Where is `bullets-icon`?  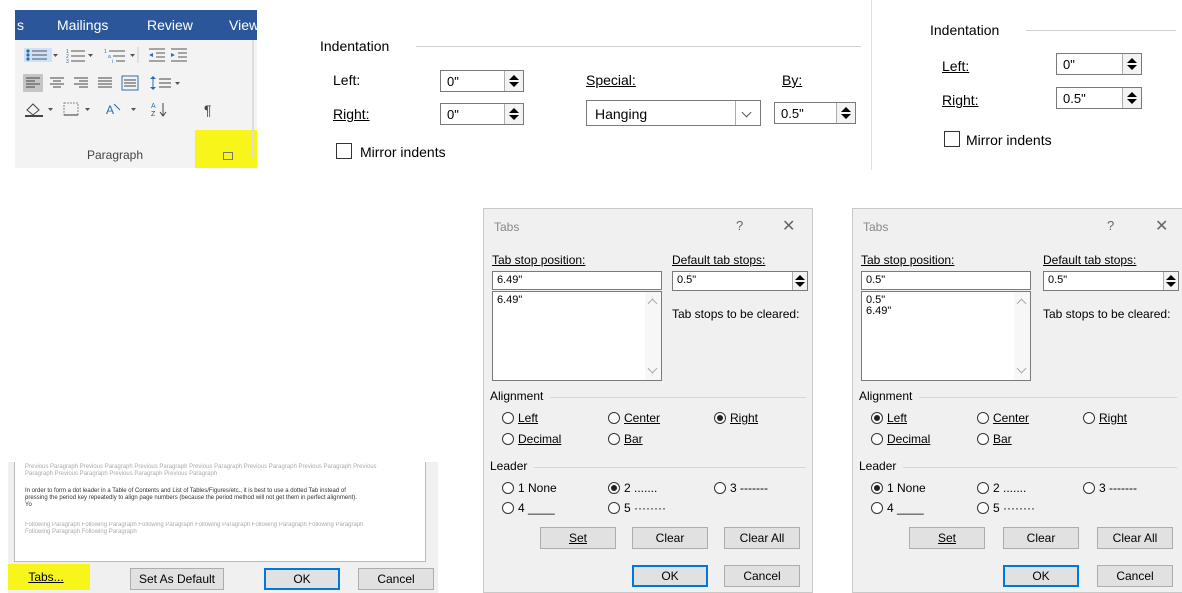
bullets-icon is located at coordinates (41, 55).